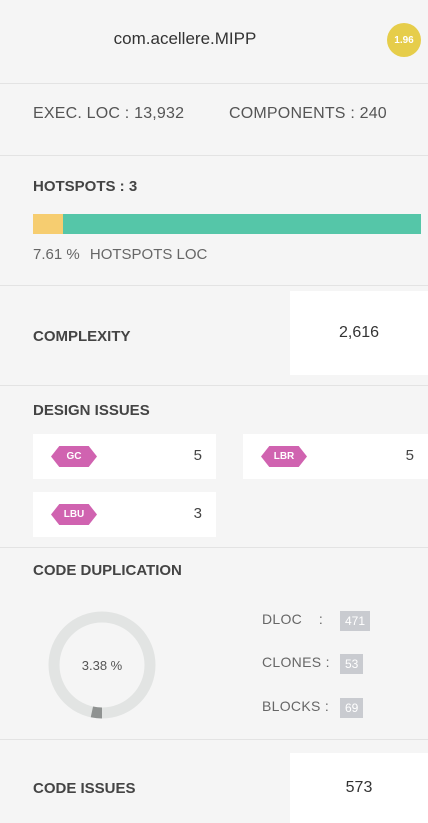 The image size is (428, 823). I want to click on hotspots-title: HOTSPOTS : 3, so click(85, 186).